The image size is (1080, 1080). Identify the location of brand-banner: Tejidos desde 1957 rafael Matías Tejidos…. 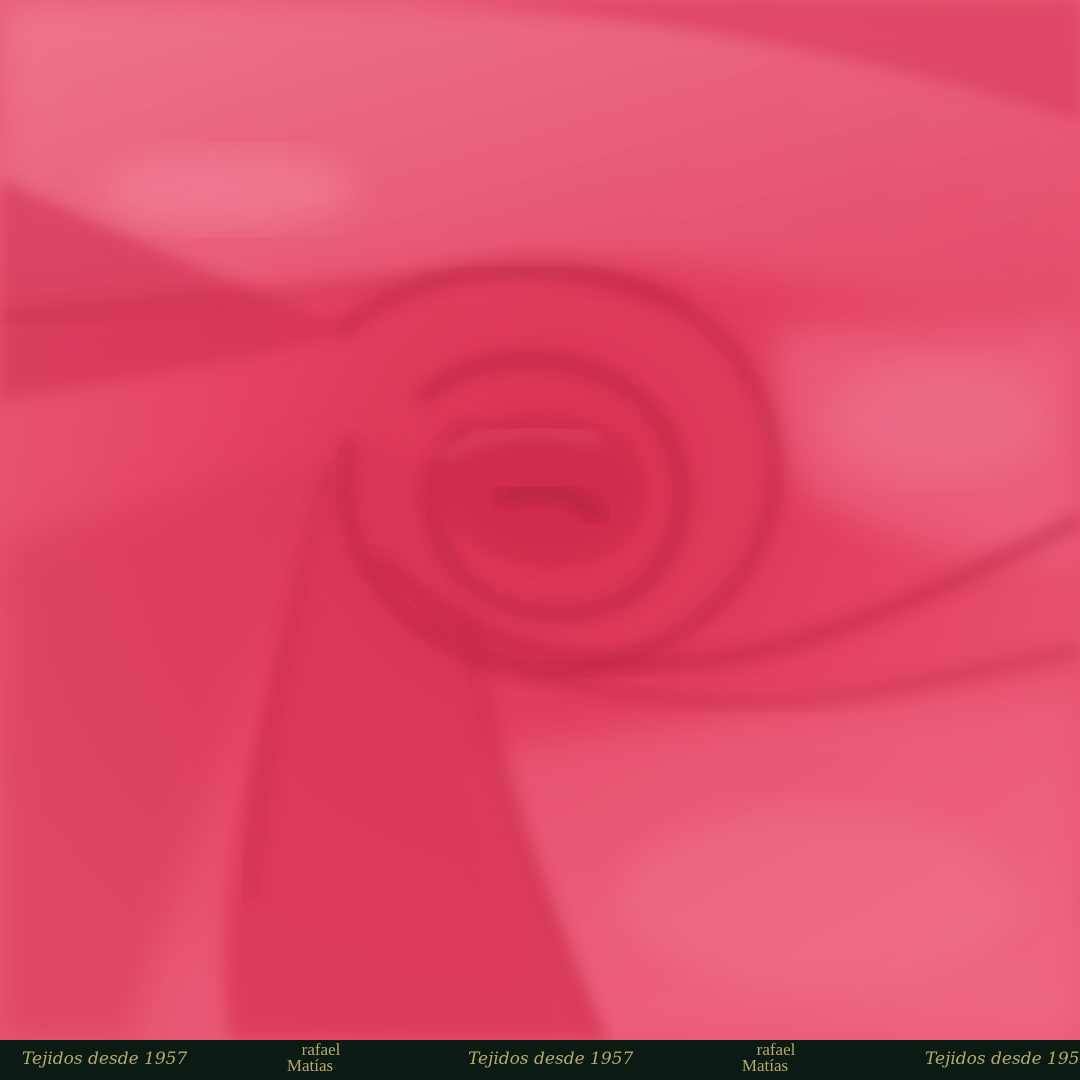
(540, 1060).